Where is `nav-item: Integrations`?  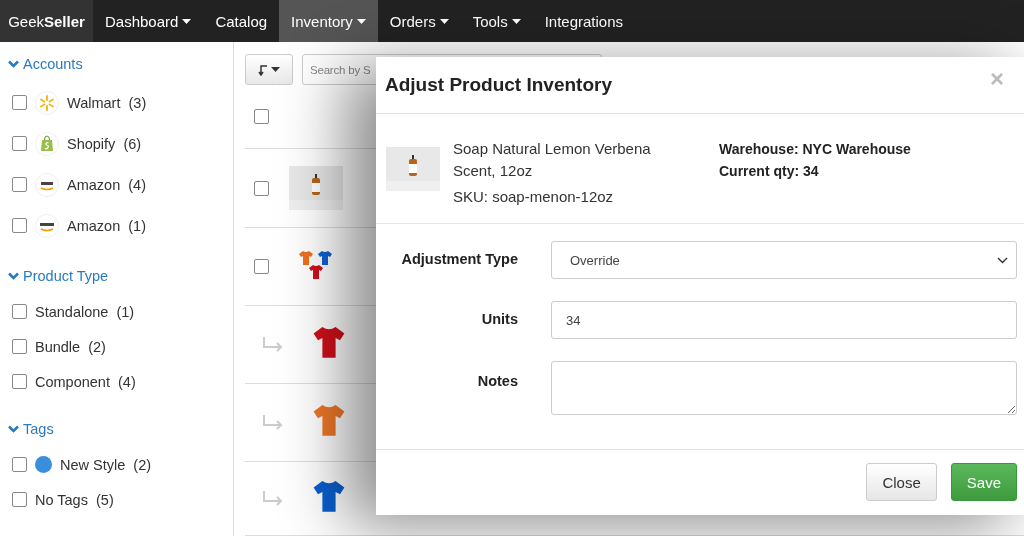 nav-item: Integrations is located at coordinates (584, 21).